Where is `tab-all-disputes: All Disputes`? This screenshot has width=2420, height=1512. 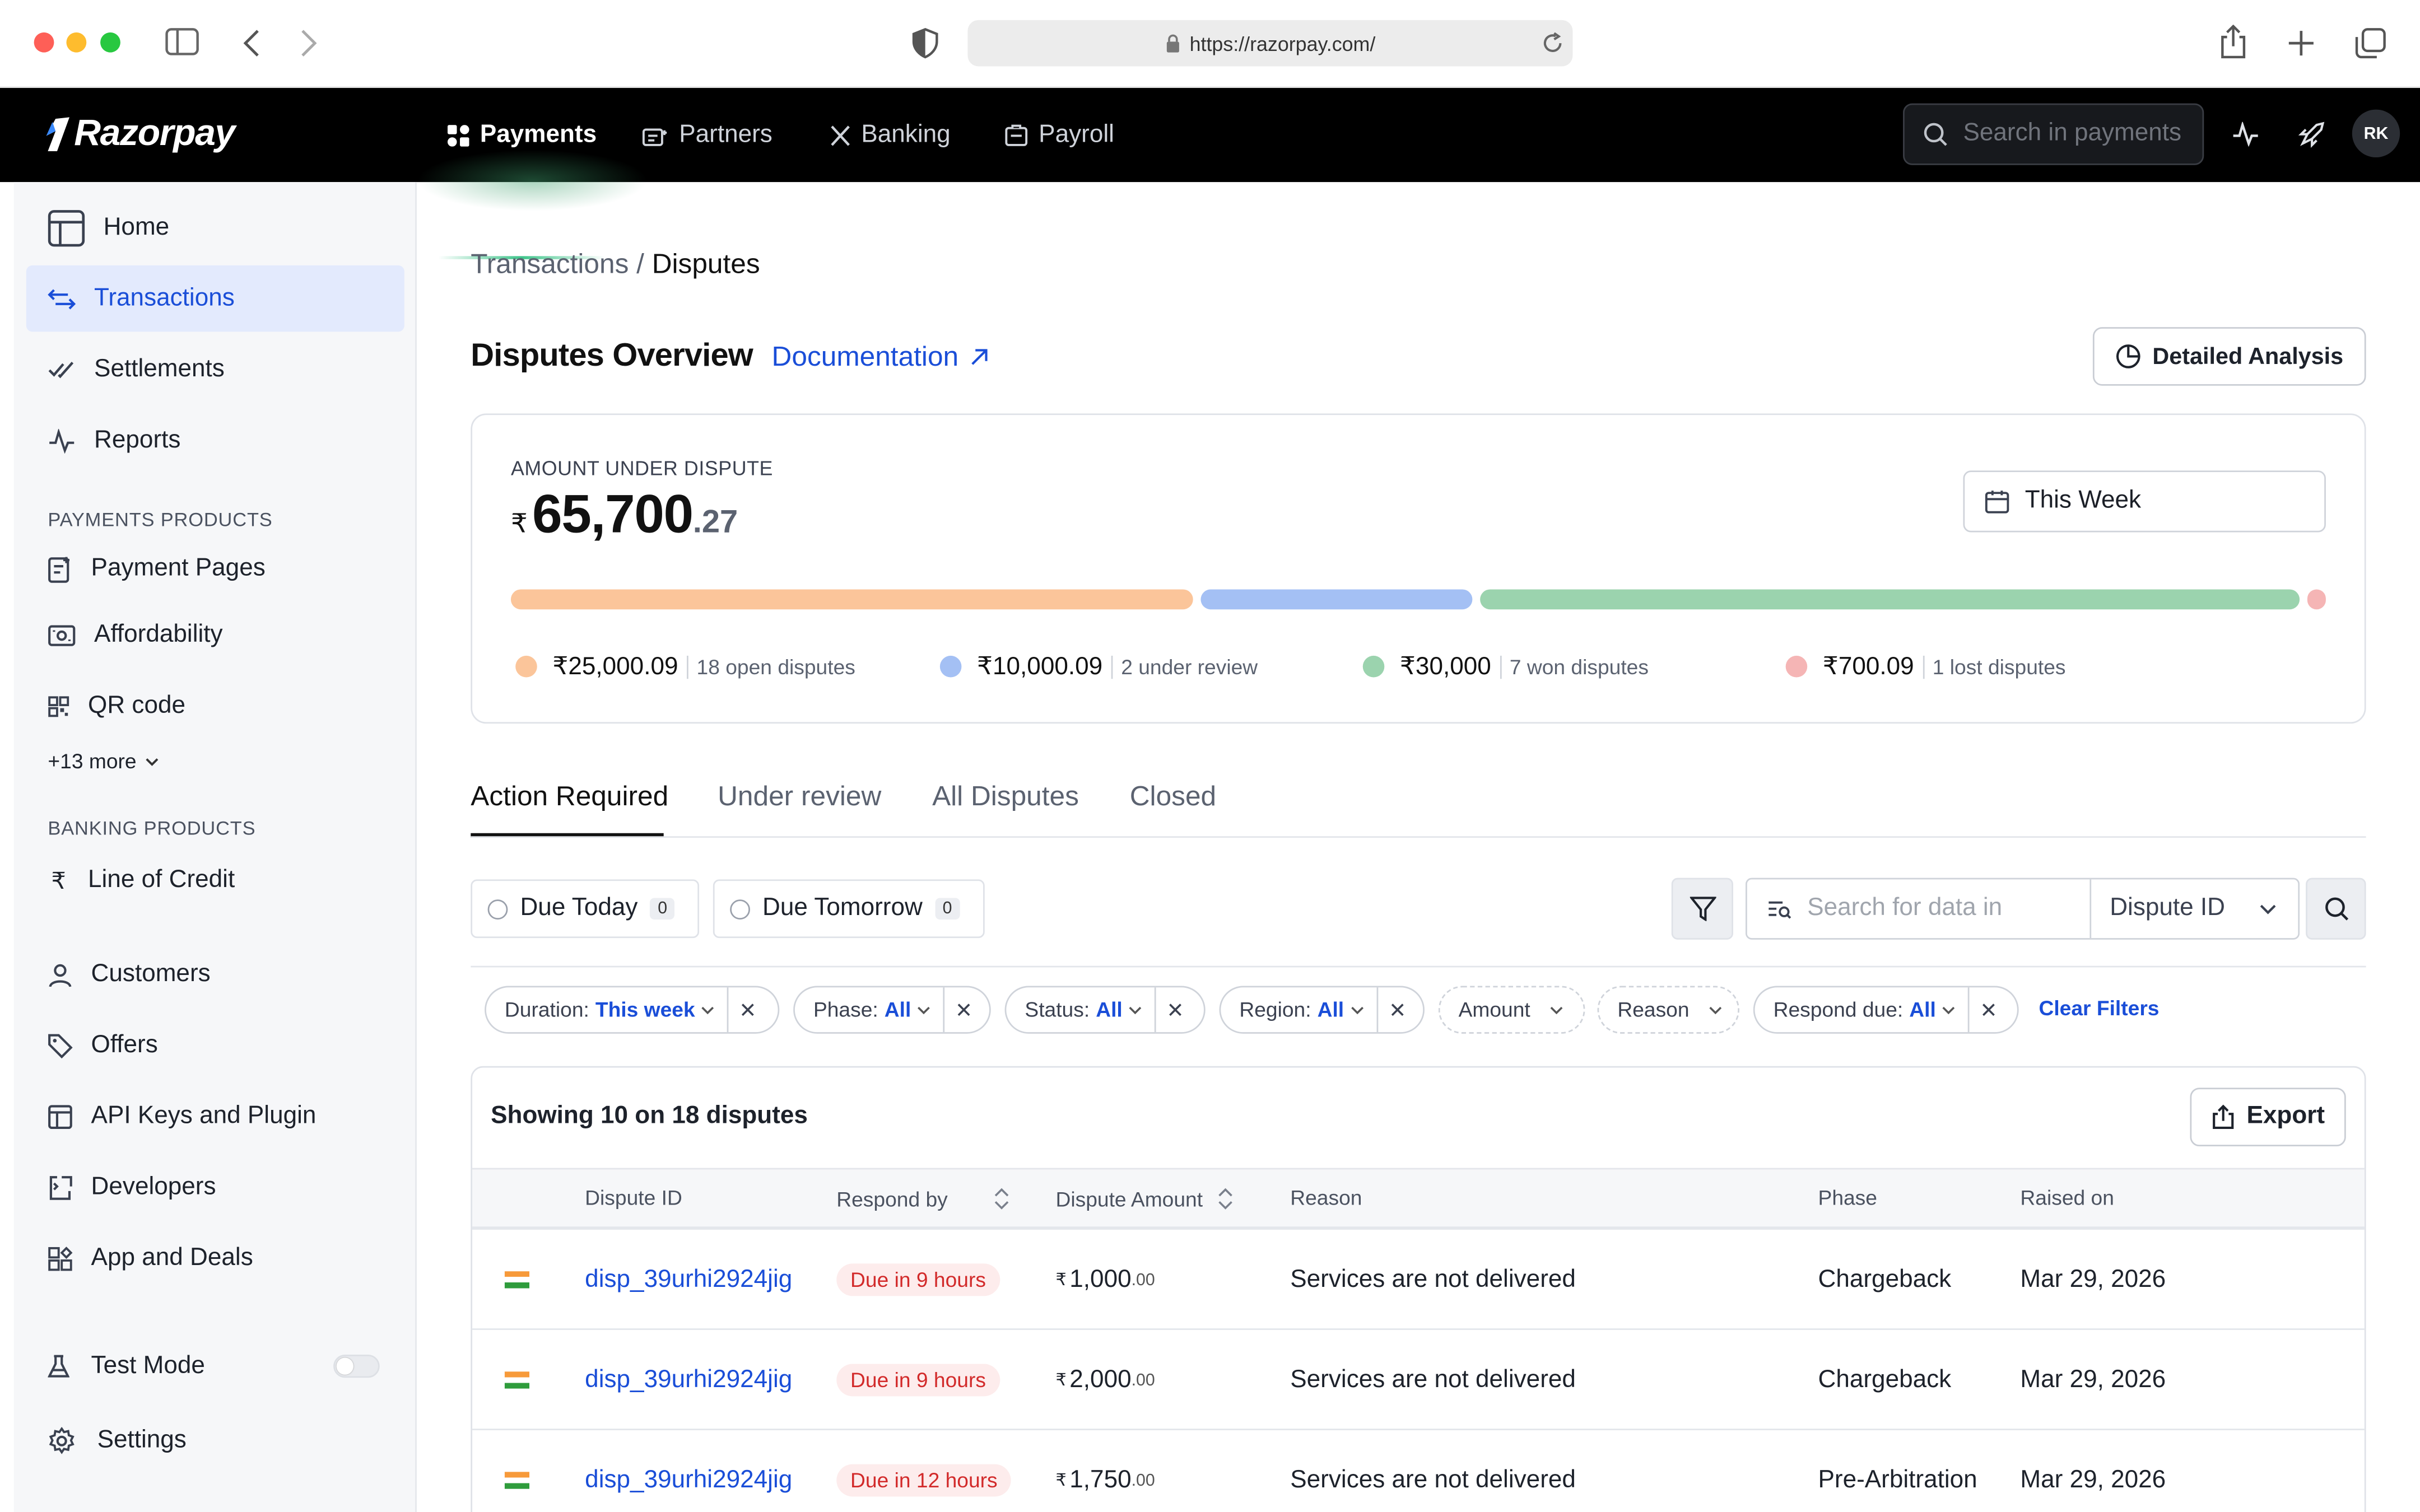
tab-all-disputes: All Disputes is located at coordinates (1006, 797).